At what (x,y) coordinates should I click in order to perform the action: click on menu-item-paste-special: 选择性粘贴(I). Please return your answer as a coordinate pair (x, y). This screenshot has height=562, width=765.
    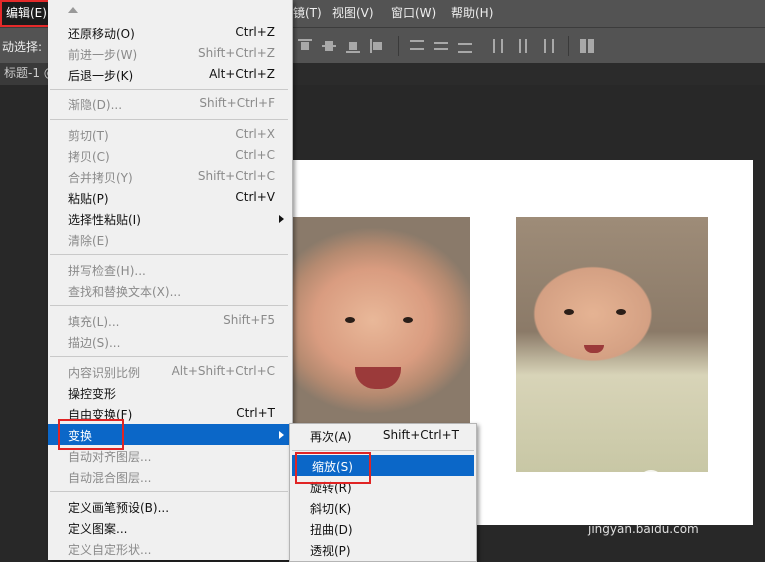
    Looking at the image, I should click on (170, 218).